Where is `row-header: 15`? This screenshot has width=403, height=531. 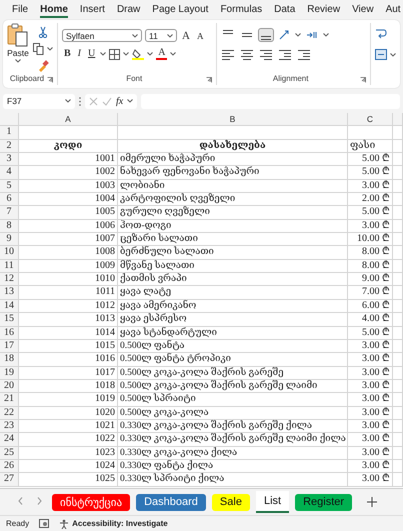 row-header: 15 is located at coordinates (9, 319).